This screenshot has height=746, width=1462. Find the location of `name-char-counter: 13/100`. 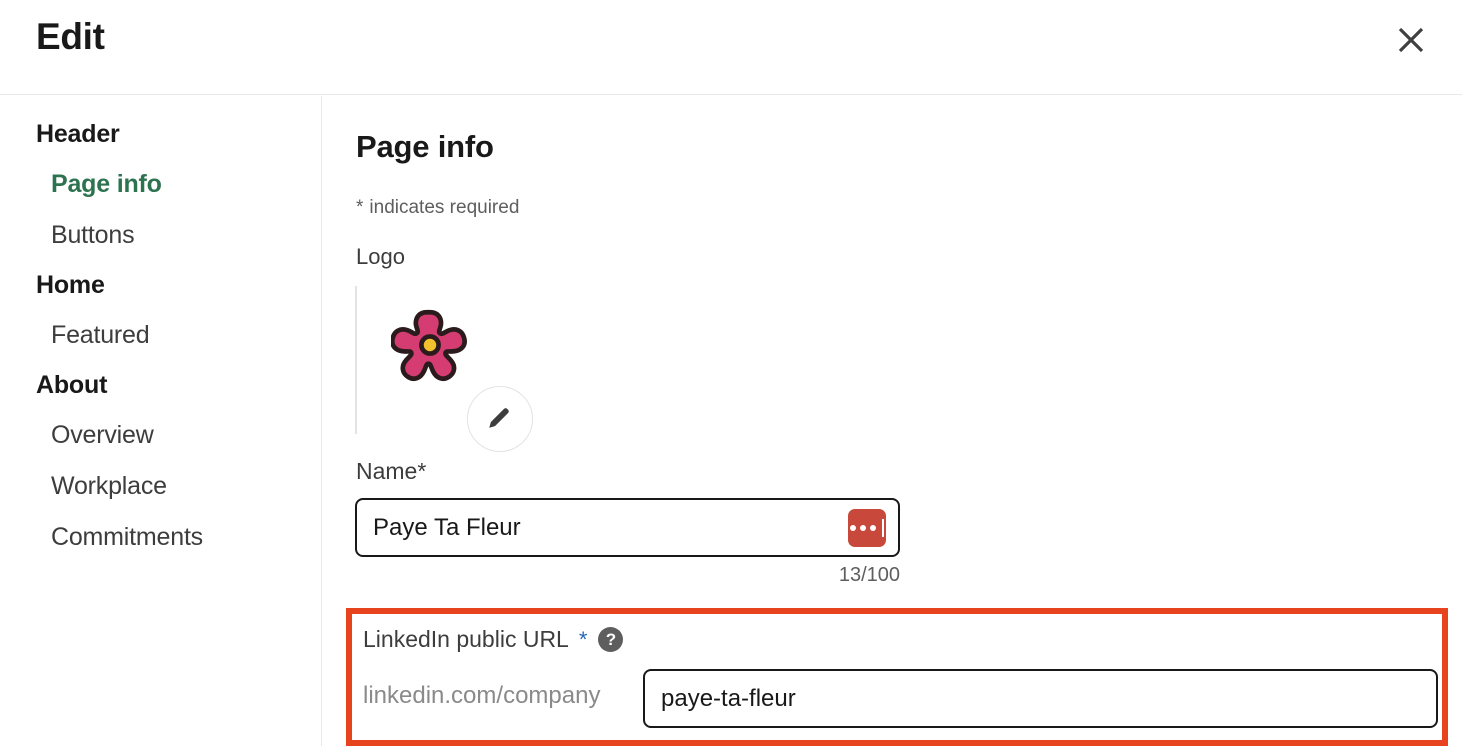

name-char-counter: 13/100 is located at coordinates (869, 575).